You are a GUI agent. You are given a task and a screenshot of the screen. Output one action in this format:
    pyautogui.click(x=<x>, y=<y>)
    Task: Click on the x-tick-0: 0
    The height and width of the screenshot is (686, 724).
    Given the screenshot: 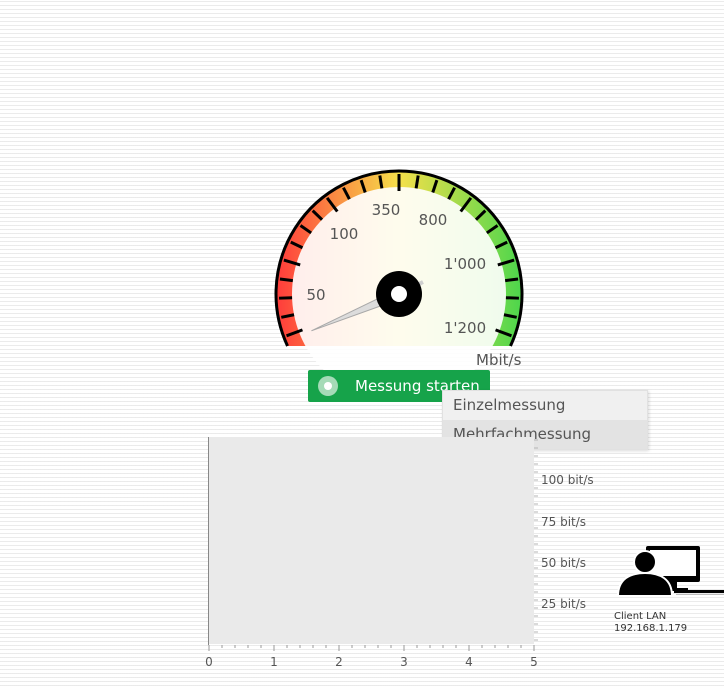 What is the action you would take?
    pyautogui.click(x=209, y=662)
    